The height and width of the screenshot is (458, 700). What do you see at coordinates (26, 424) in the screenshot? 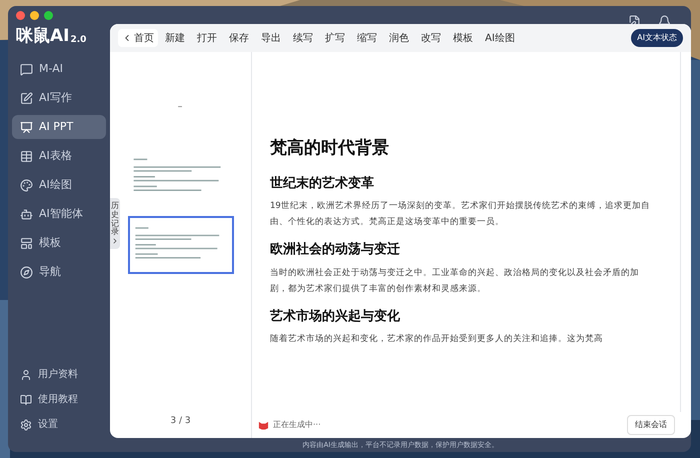
I see `settings-icon` at bounding box center [26, 424].